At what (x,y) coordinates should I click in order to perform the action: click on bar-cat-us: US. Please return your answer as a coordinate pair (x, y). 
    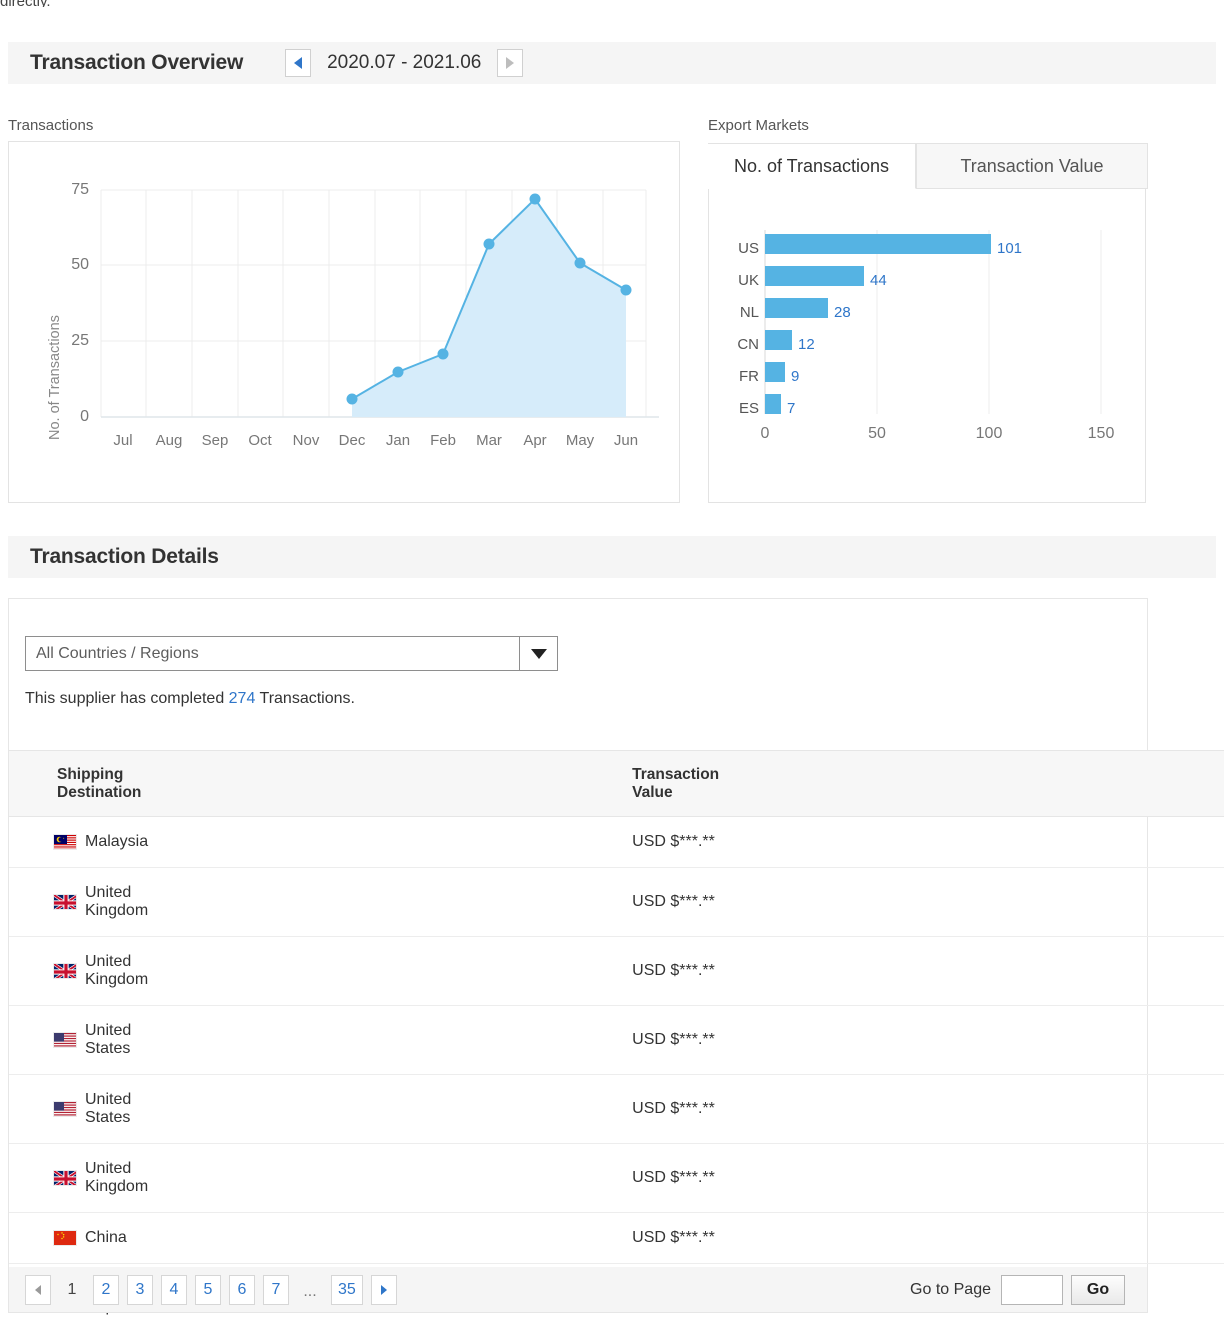
    Looking at the image, I should click on (748, 248).